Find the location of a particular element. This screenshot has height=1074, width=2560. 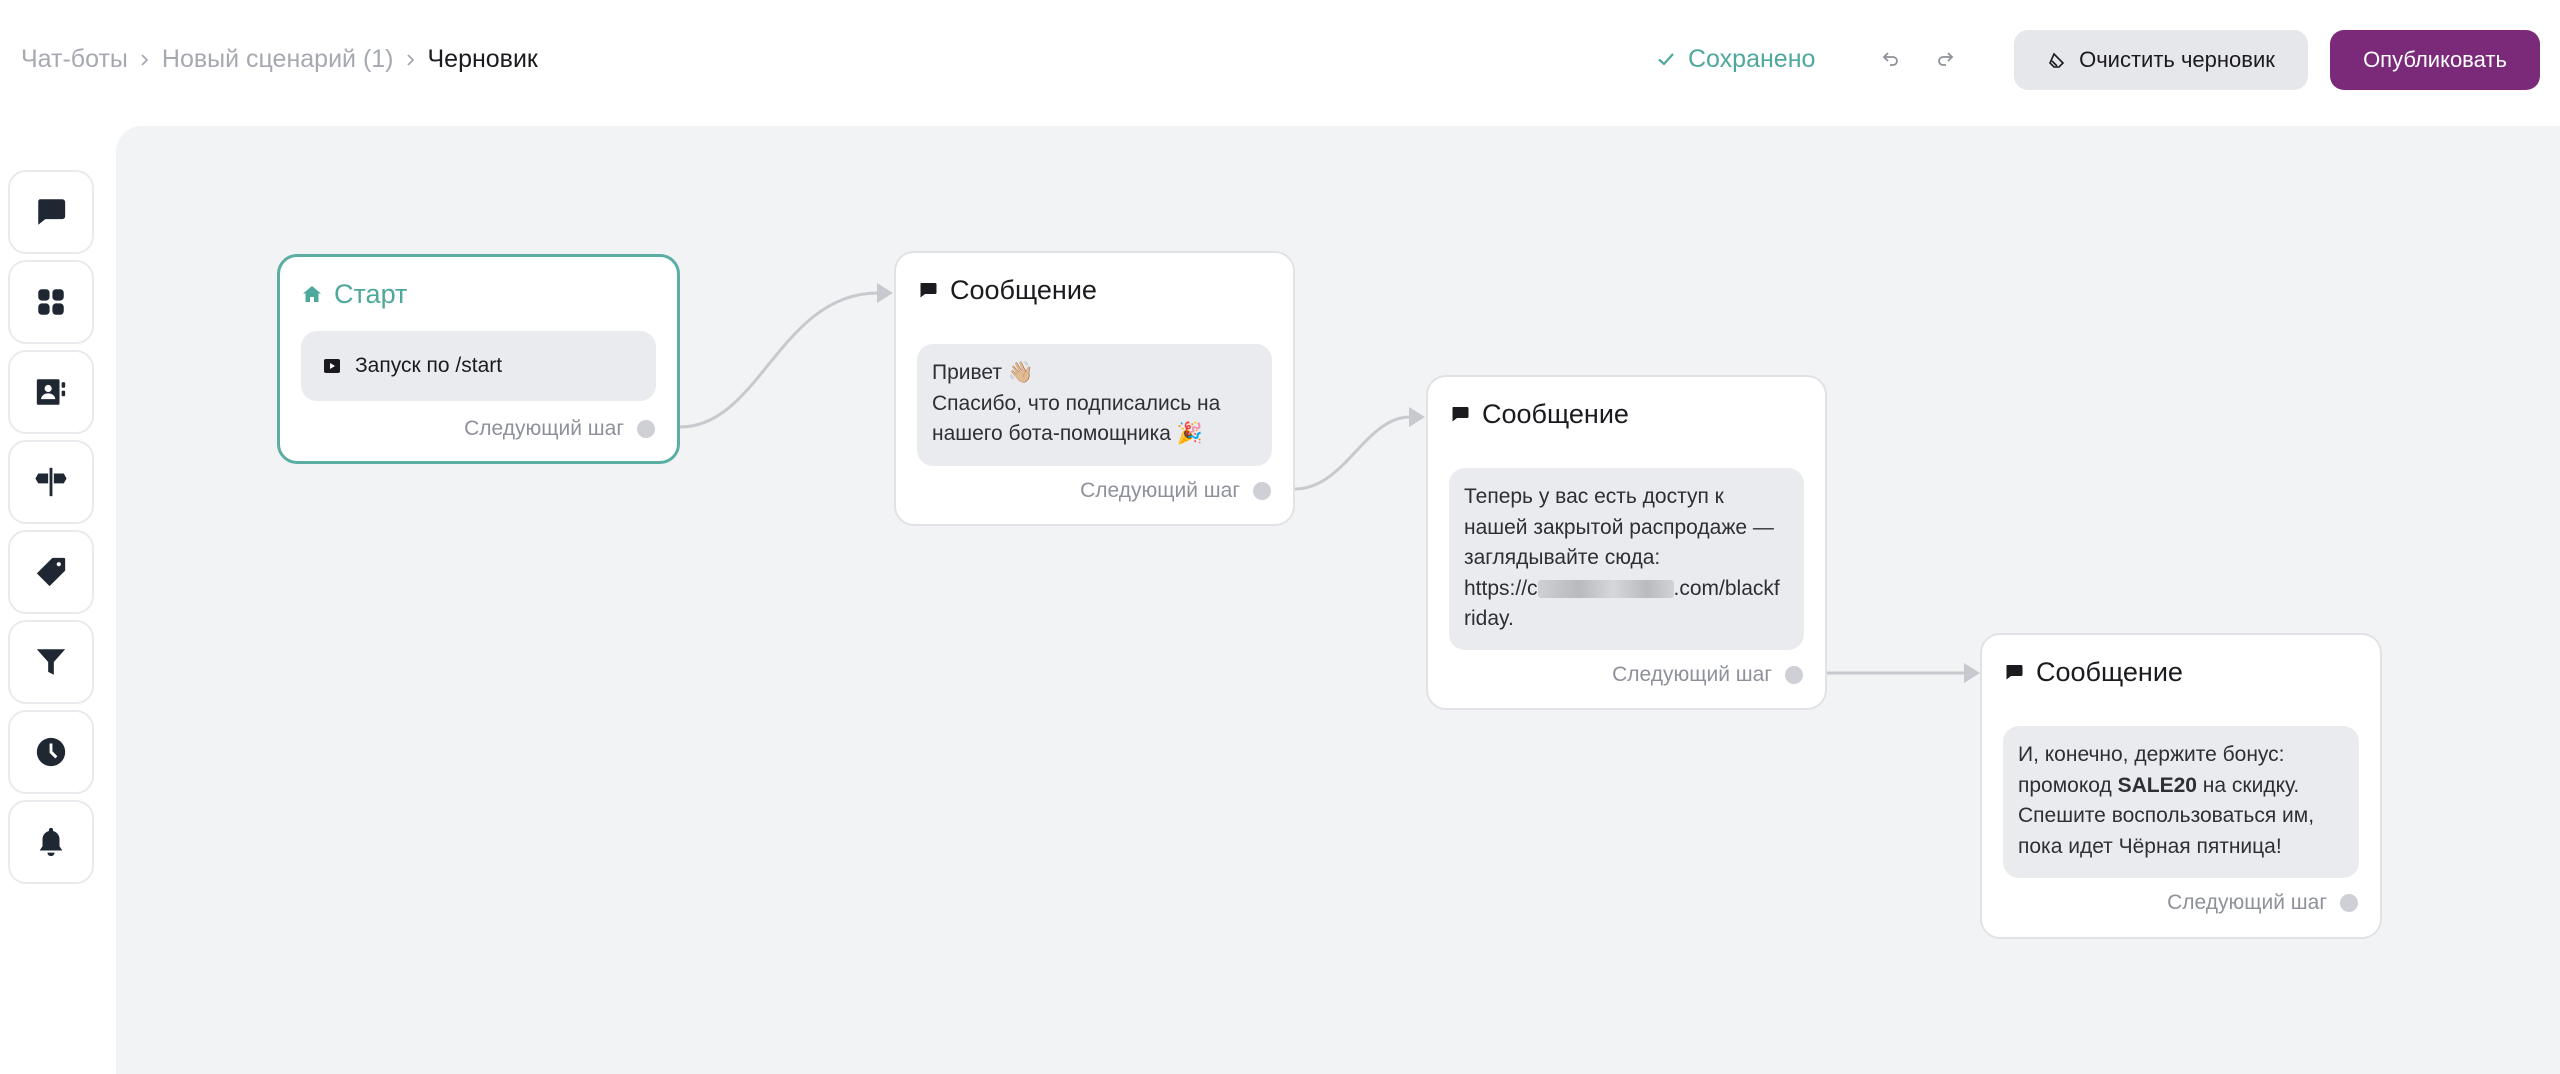

bell-icon is located at coordinates (51, 842).